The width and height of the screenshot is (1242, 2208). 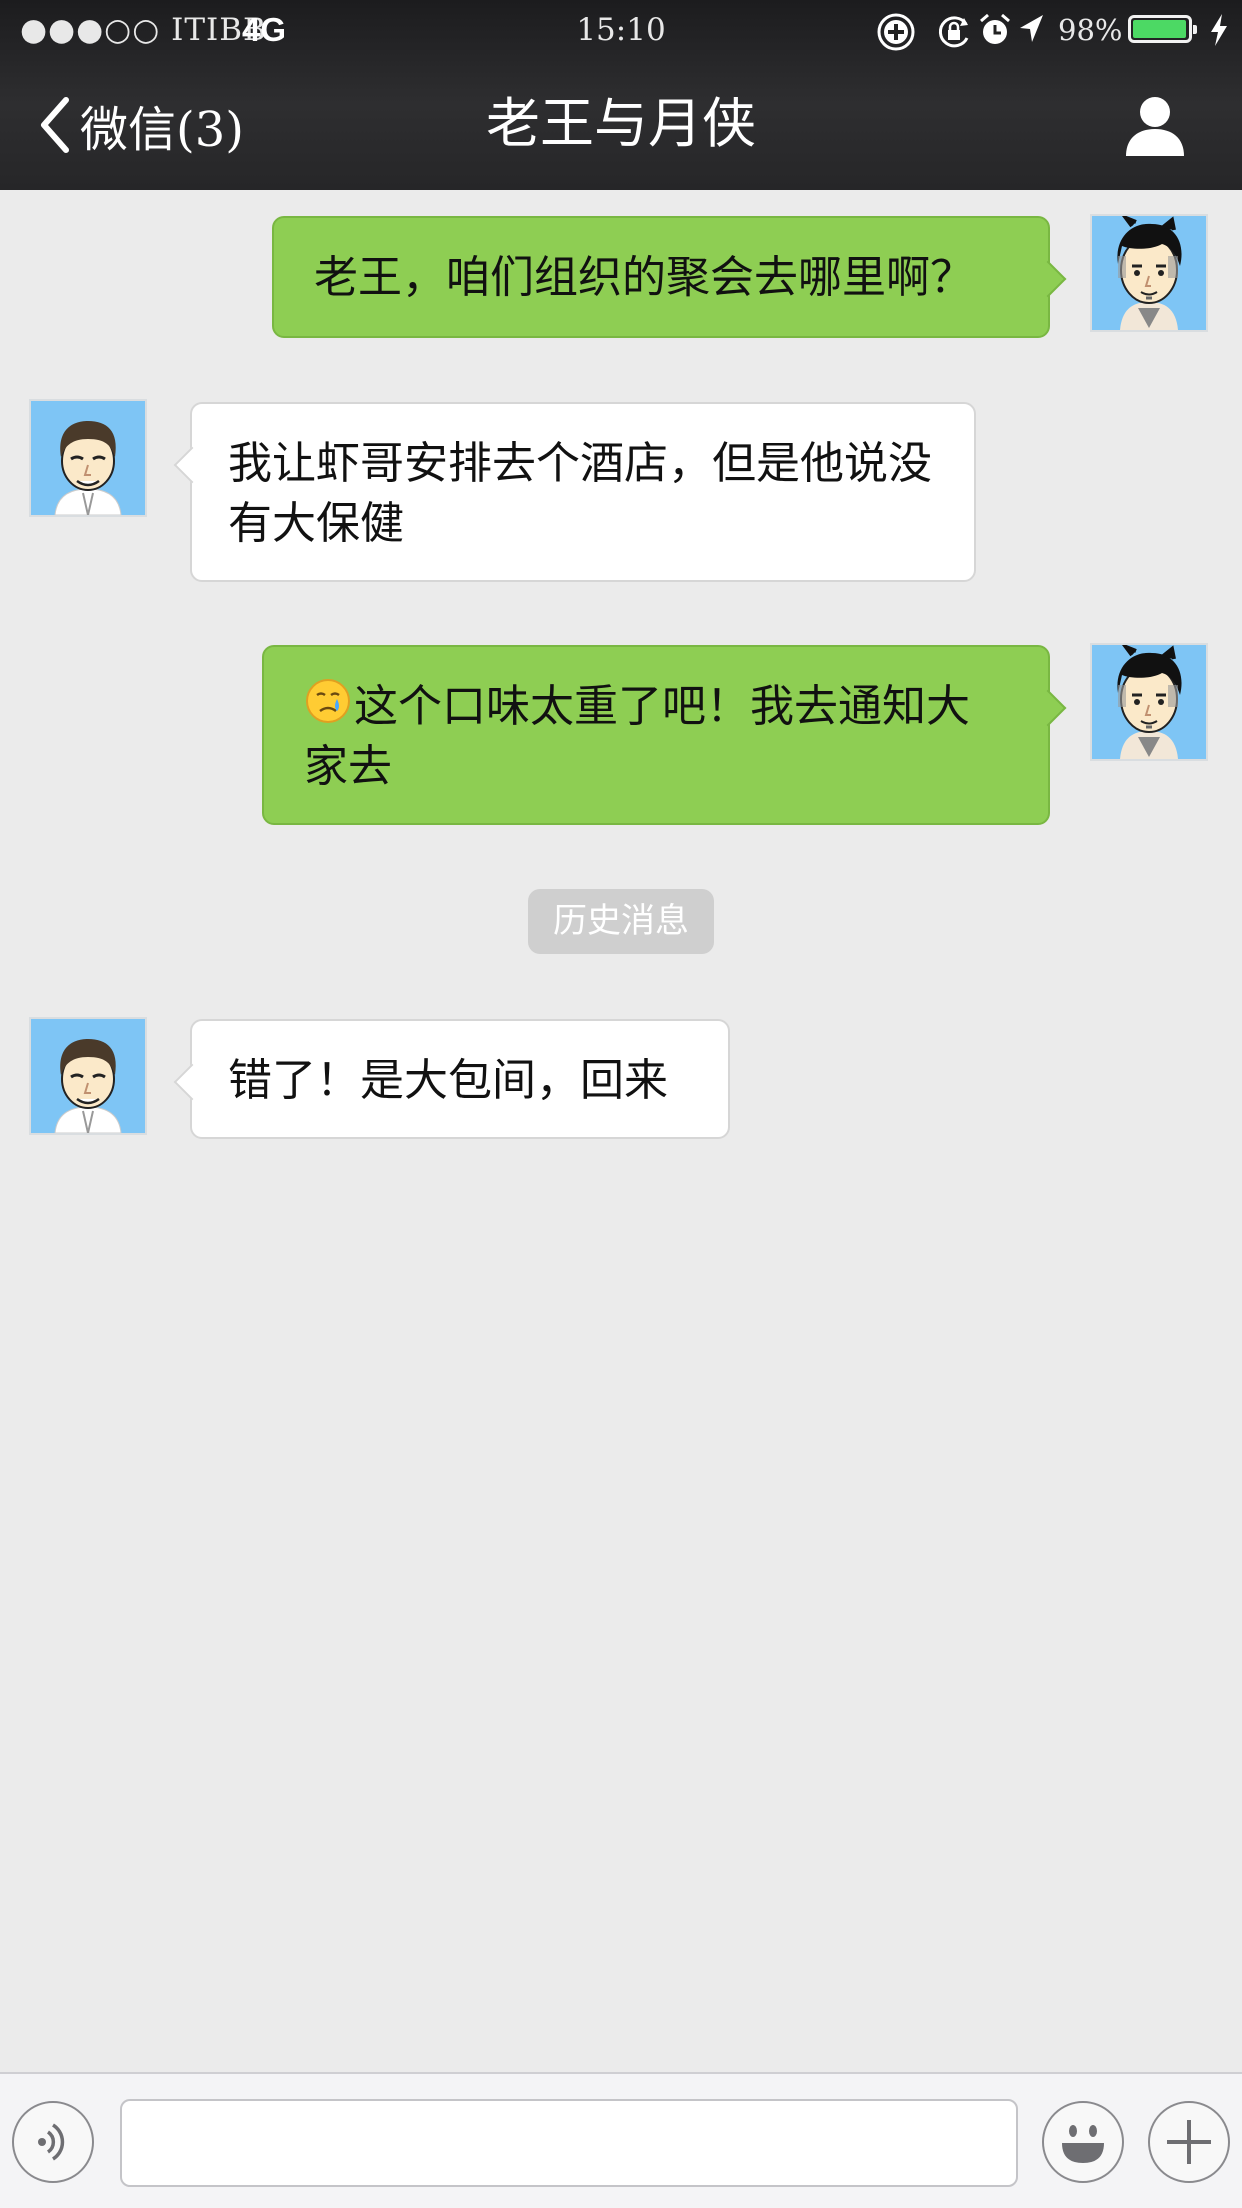 I want to click on plus-icon, so click(x=1189, y=2142).